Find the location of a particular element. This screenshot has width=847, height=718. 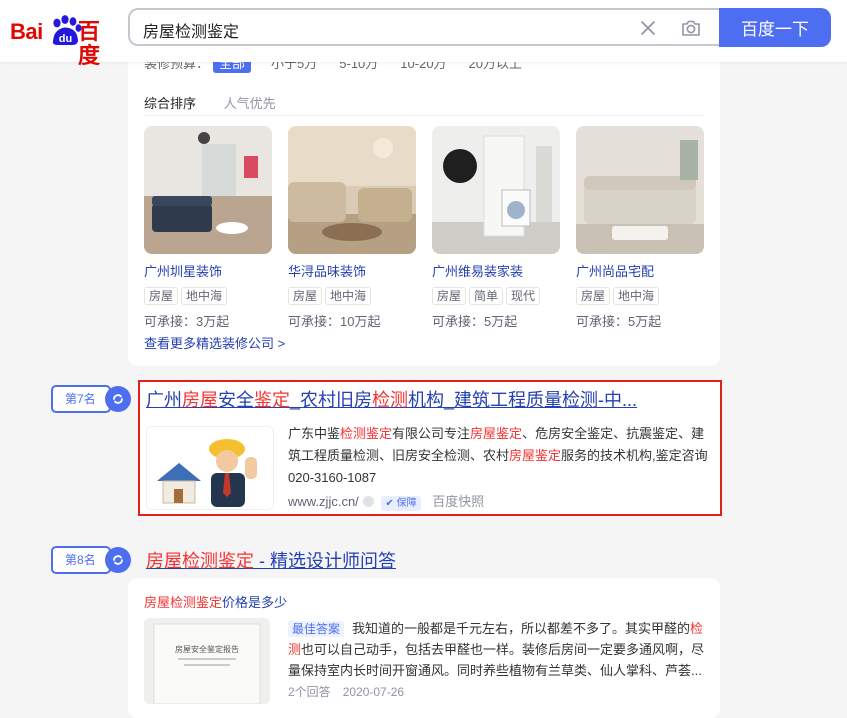

result-meta: www.zjjc.cn/ ✔ 保障 百度快照 is located at coordinates (386, 501).